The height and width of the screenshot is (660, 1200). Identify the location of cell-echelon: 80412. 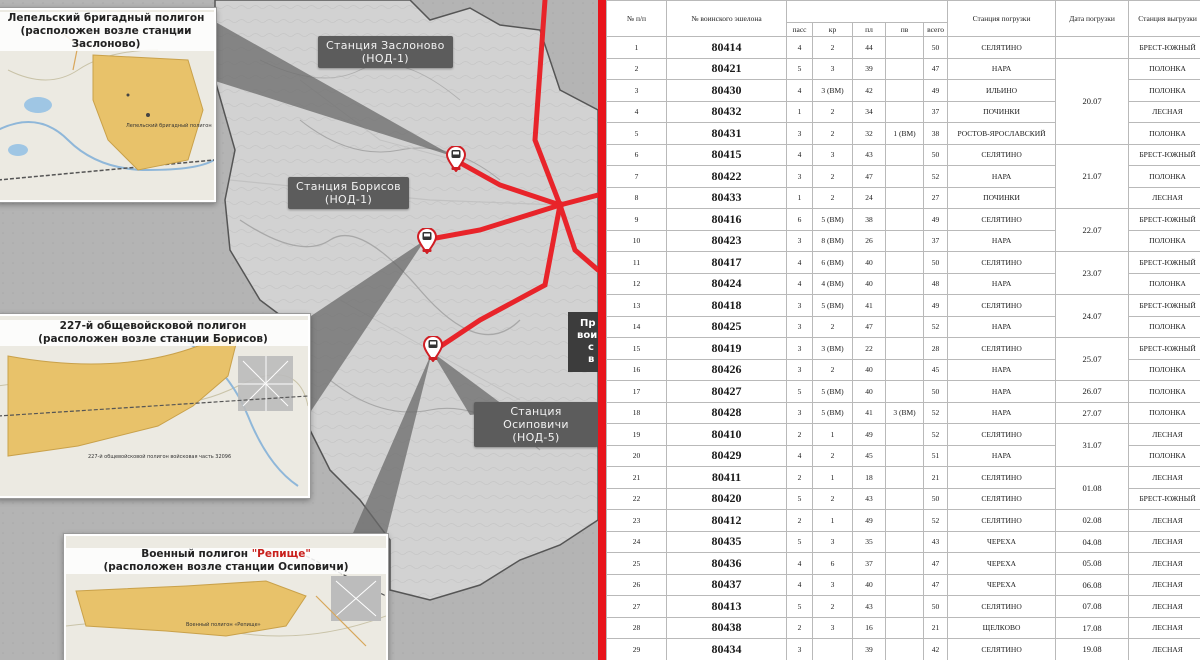
(726, 520).